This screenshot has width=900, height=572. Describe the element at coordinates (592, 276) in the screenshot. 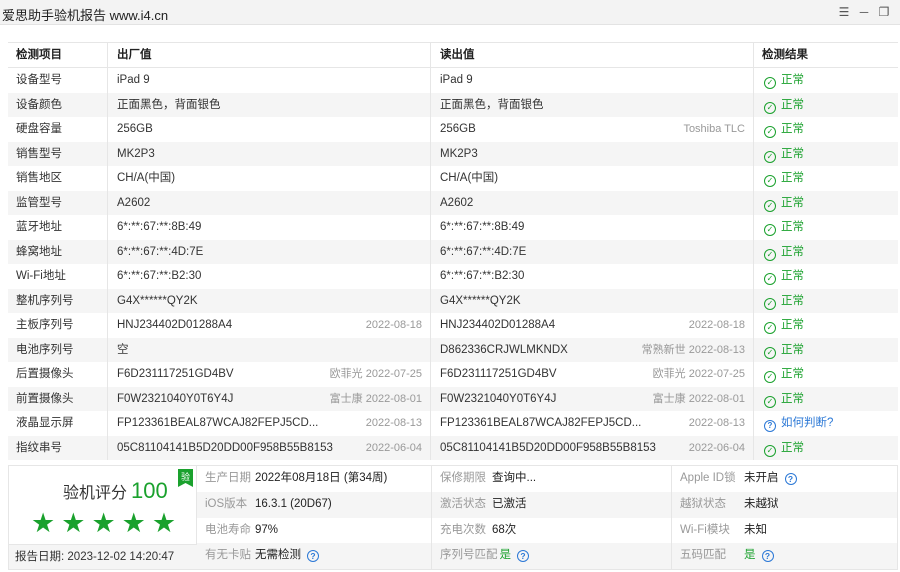

I see `read-cell: 6*:**:67:**:B2:30` at that location.